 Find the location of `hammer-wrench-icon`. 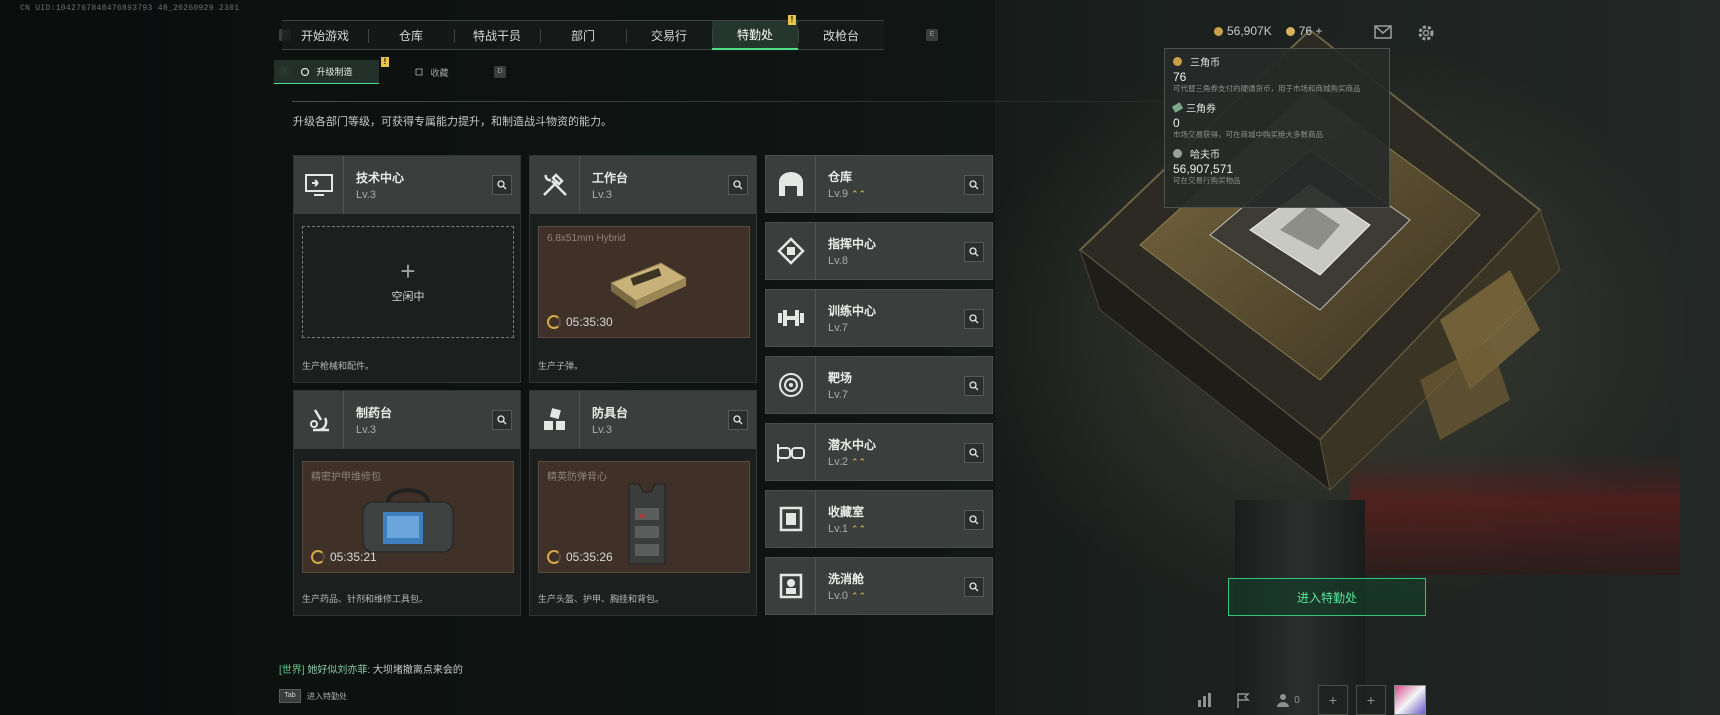

hammer-wrench-icon is located at coordinates (555, 185).